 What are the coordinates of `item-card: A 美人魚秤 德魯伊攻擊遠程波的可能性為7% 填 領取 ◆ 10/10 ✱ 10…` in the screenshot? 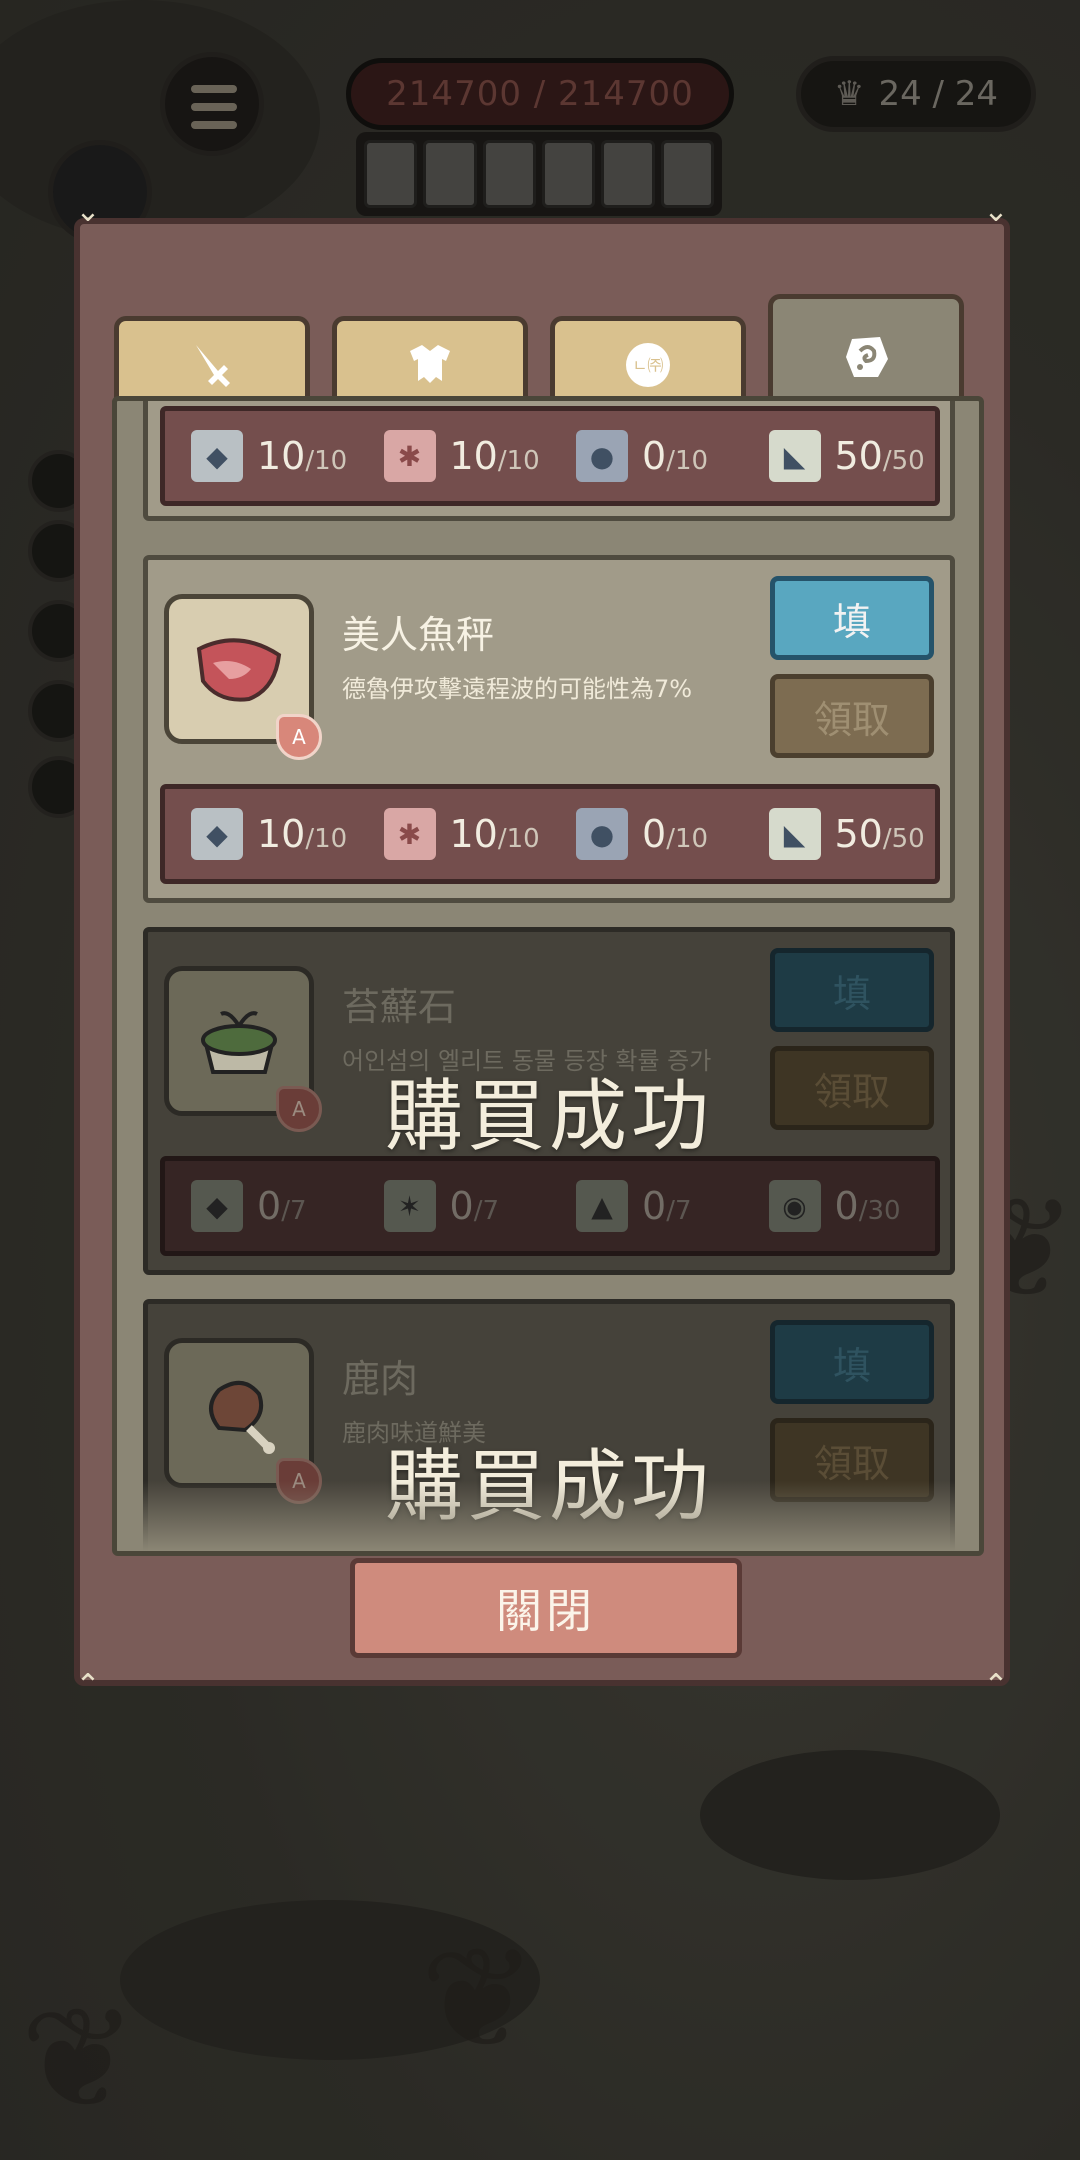 It's located at (549, 729).